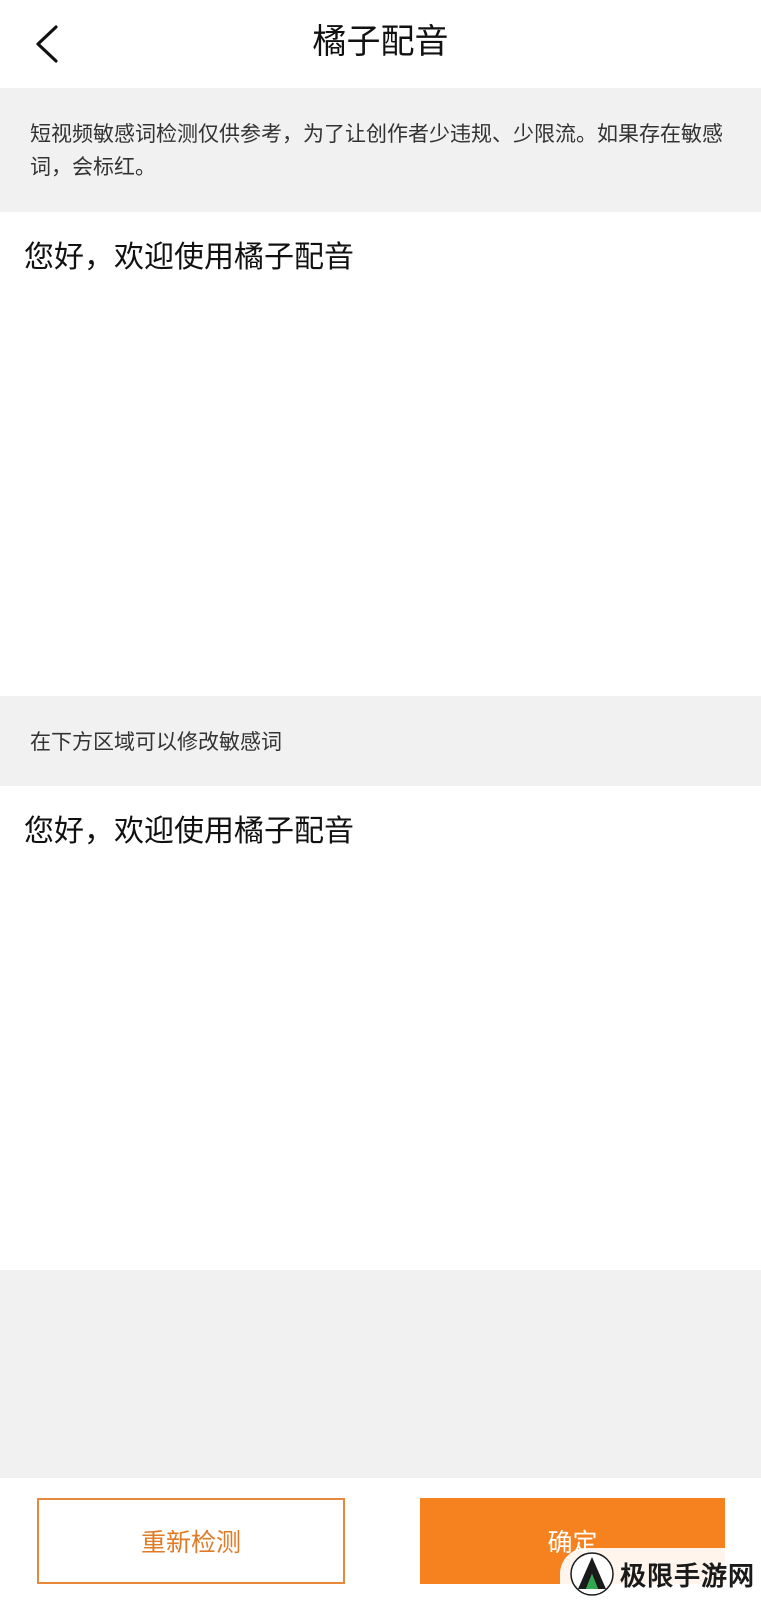 The width and height of the screenshot is (761, 1600). Describe the element at coordinates (380, 150) in the screenshot. I see `notice-banner: 短视频敏感词检测仅供参考，为了让创作者少违规、少限流。如果存在敏感词，会标红。` at that location.